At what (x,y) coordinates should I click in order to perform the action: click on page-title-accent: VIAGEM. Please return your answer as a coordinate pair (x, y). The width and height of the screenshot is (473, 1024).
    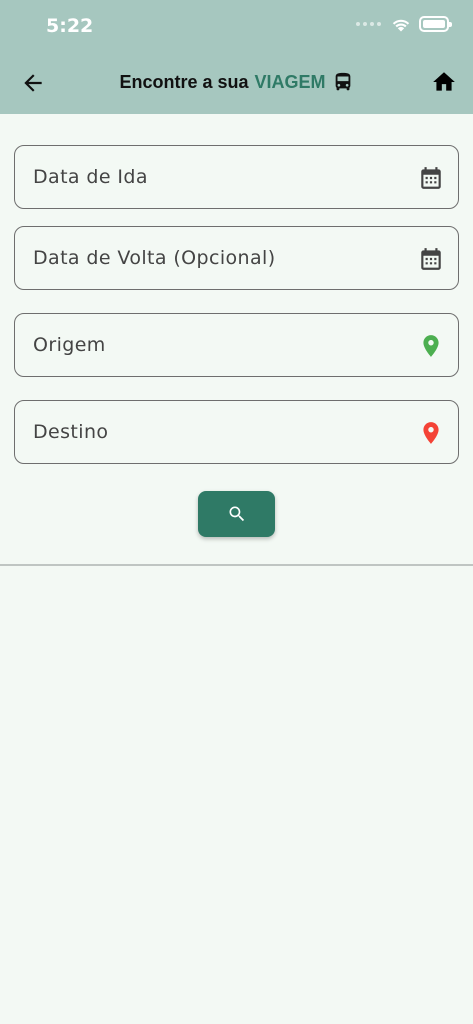
    Looking at the image, I should click on (290, 81).